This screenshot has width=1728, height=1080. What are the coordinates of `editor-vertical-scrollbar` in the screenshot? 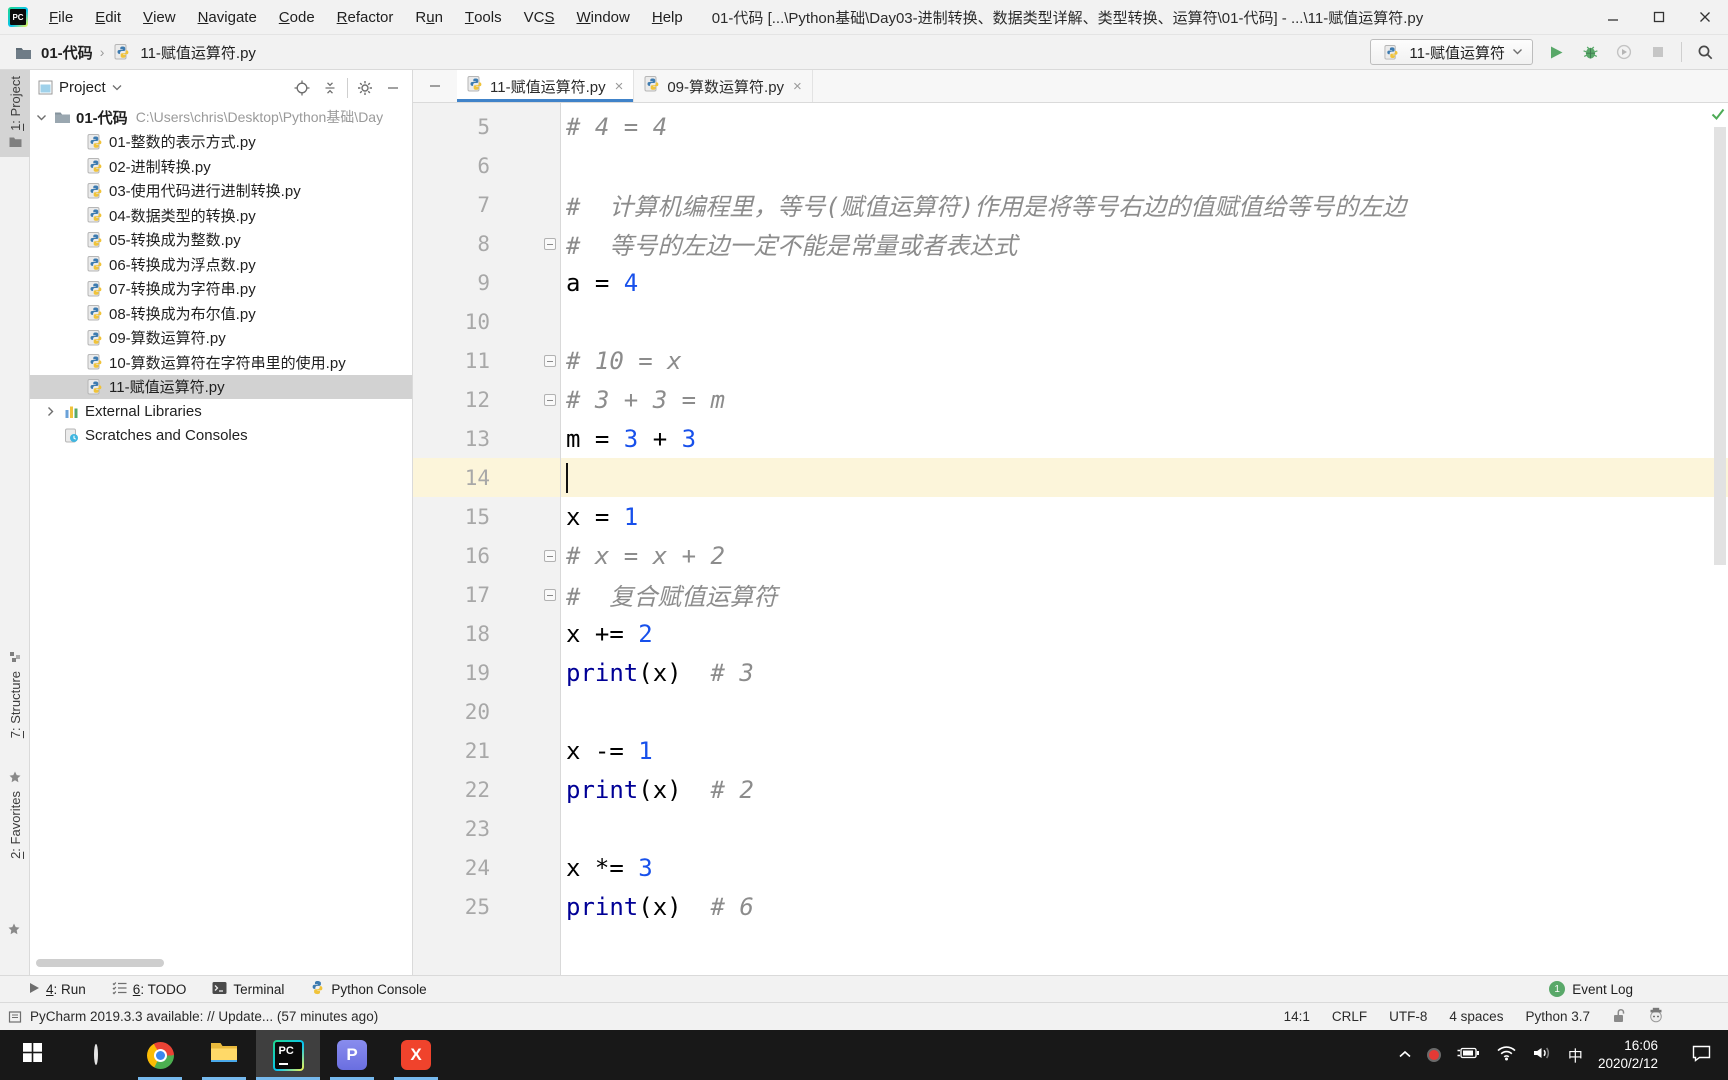 It's located at (1720, 346).